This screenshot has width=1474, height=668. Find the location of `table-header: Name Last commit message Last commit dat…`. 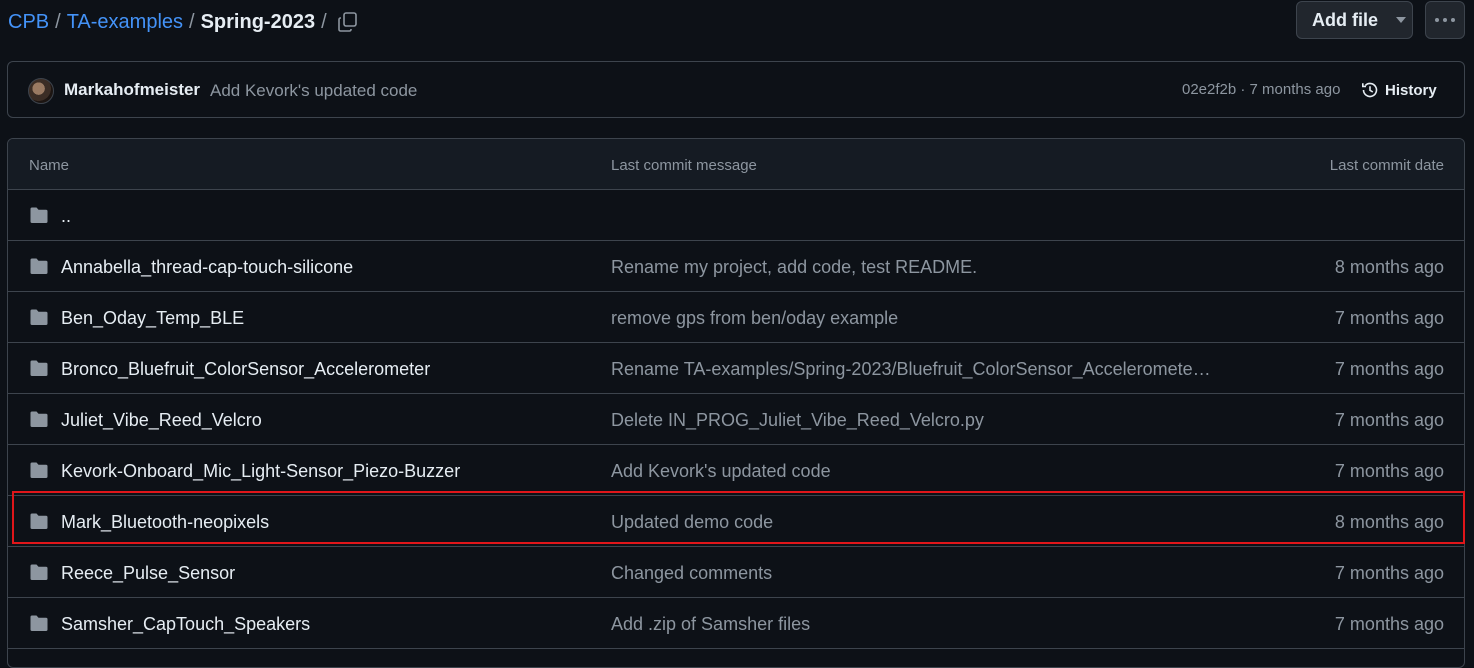

table-header: Name Last commit message Last commit dat… is located at coordinates (736, 164).